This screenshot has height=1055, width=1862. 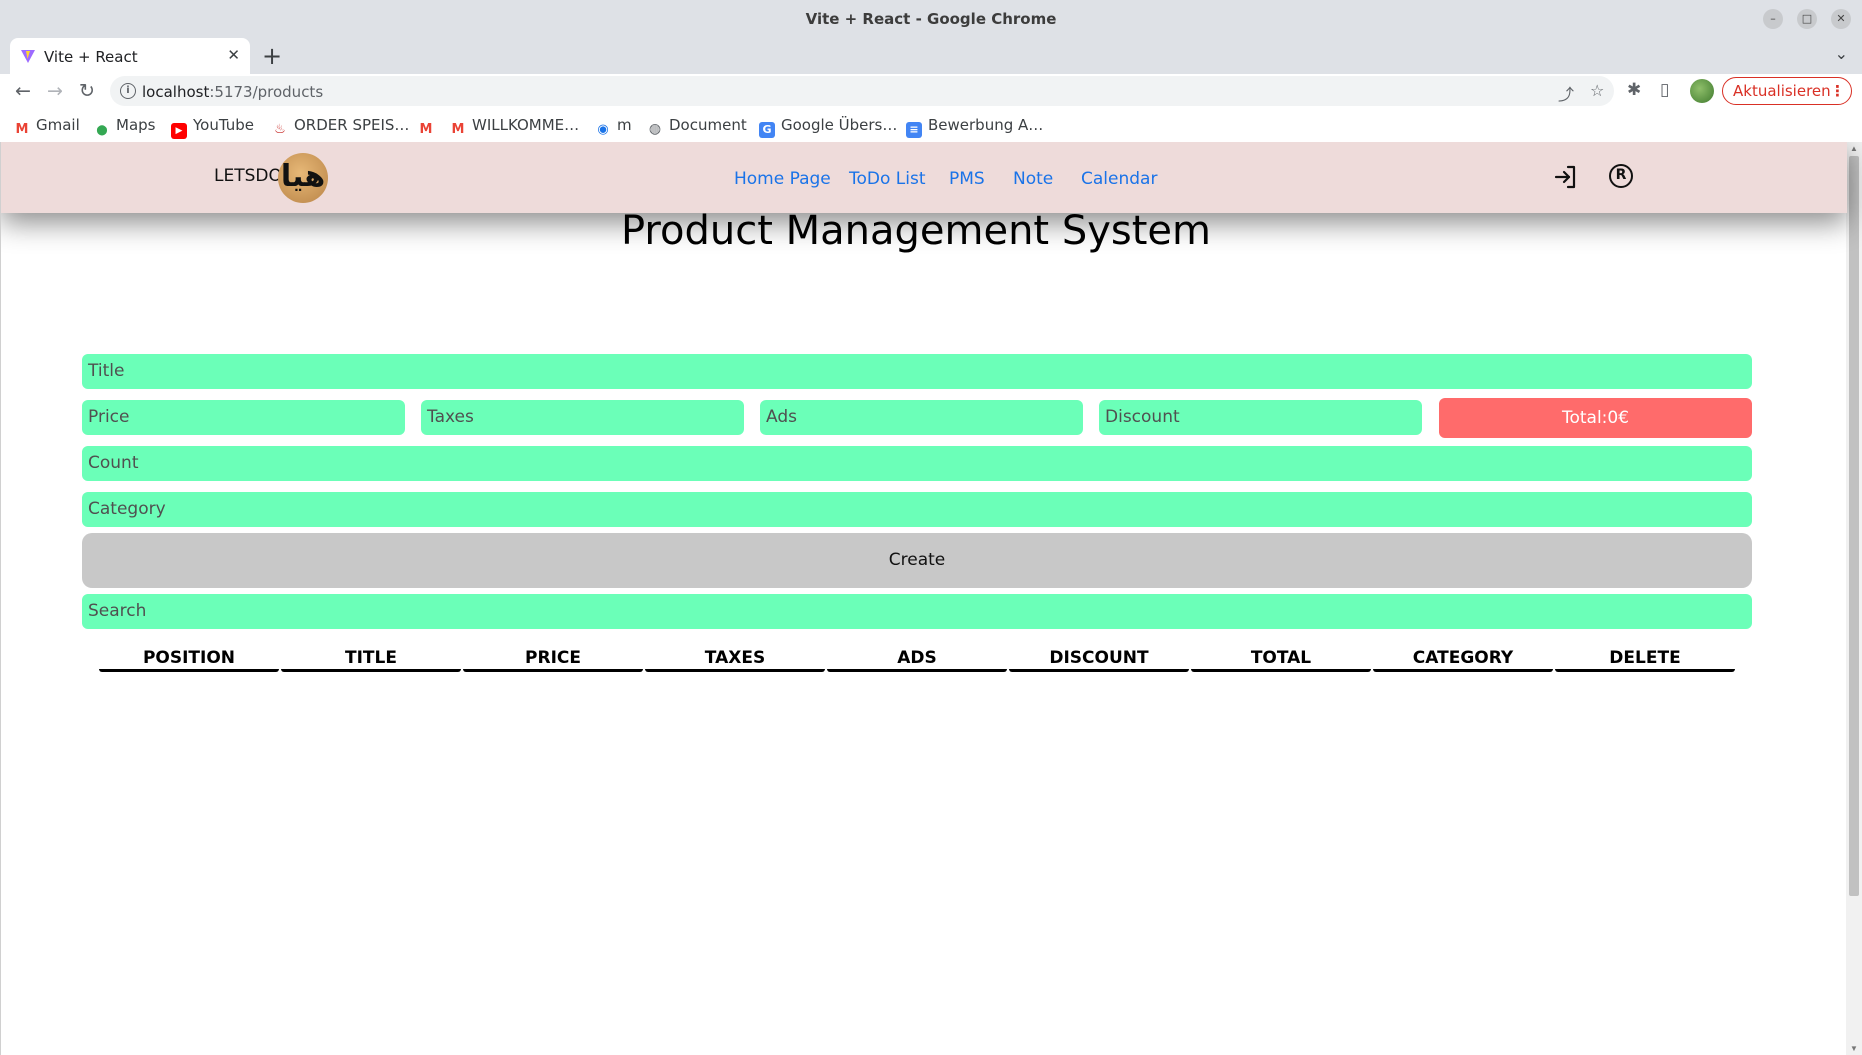 I want to click on side-panel-icon: ▯, so click(x=1664, y=90).